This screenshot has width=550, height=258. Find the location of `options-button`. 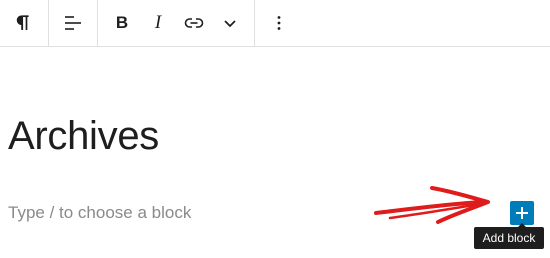

options-button is located at coordinates (279, 23).